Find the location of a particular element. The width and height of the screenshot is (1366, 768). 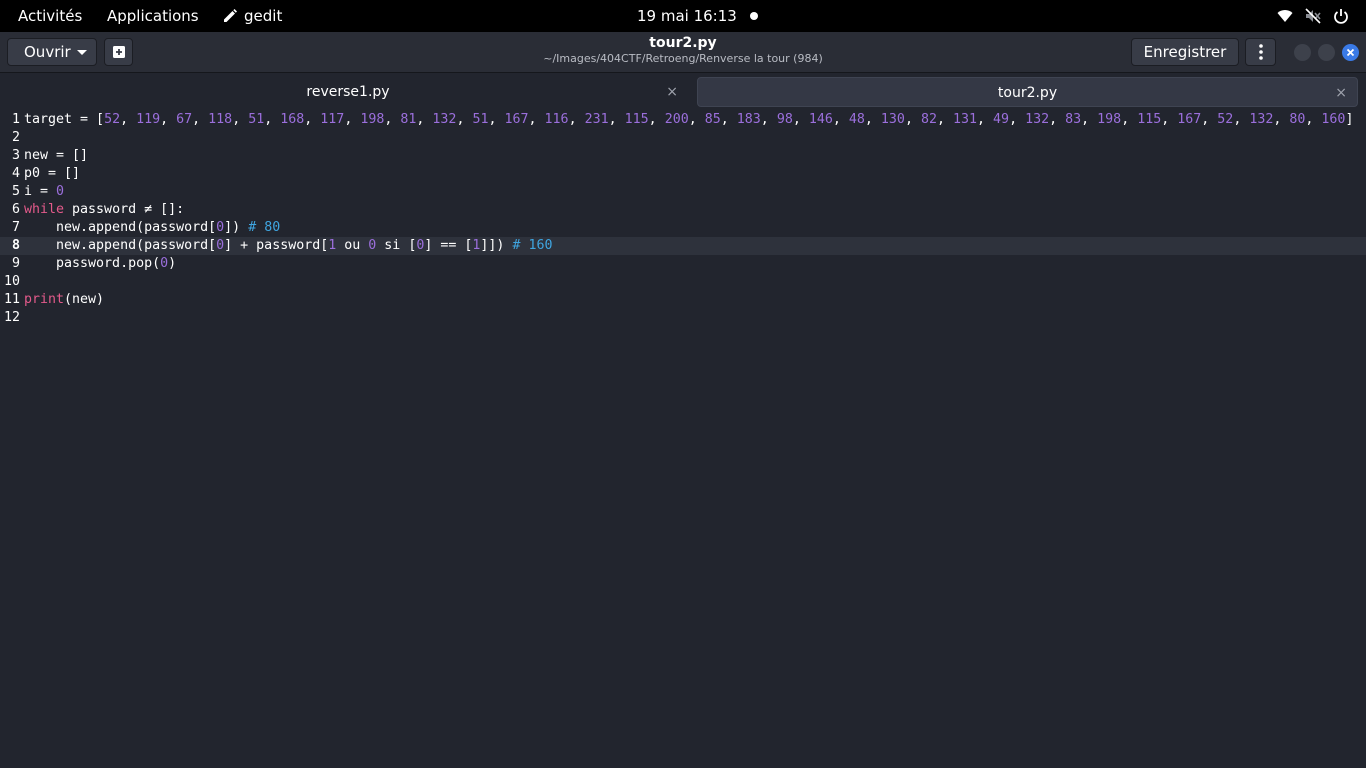

code-token: 146 is located at coordinates (820, 119).